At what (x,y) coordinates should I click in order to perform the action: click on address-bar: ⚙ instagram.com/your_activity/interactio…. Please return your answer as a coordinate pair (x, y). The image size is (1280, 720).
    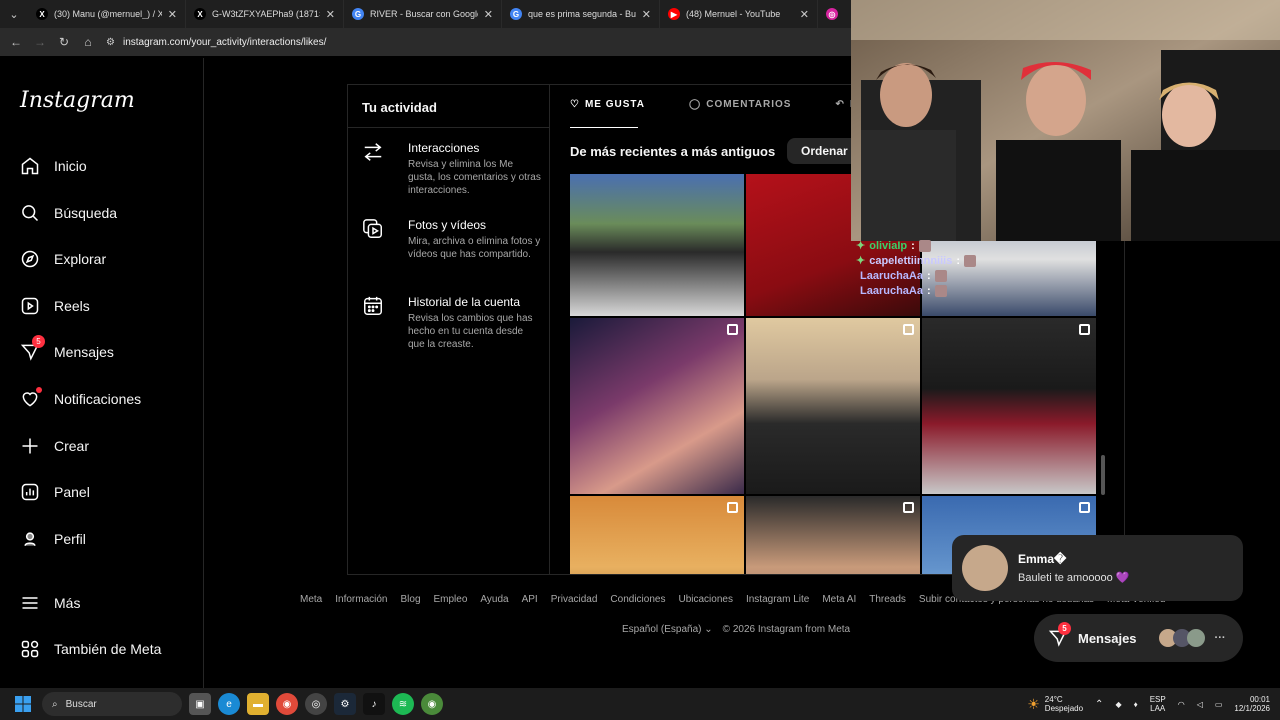
    Looking at the image, I should click on (476, 42).